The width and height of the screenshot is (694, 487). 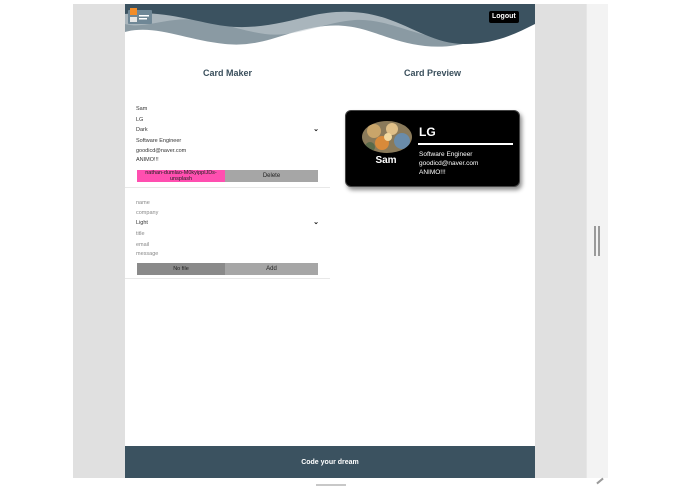 What do you see at coordinates (140, 16) in the screenshot?
I see `app-logo` at bounding box center [140, 16].